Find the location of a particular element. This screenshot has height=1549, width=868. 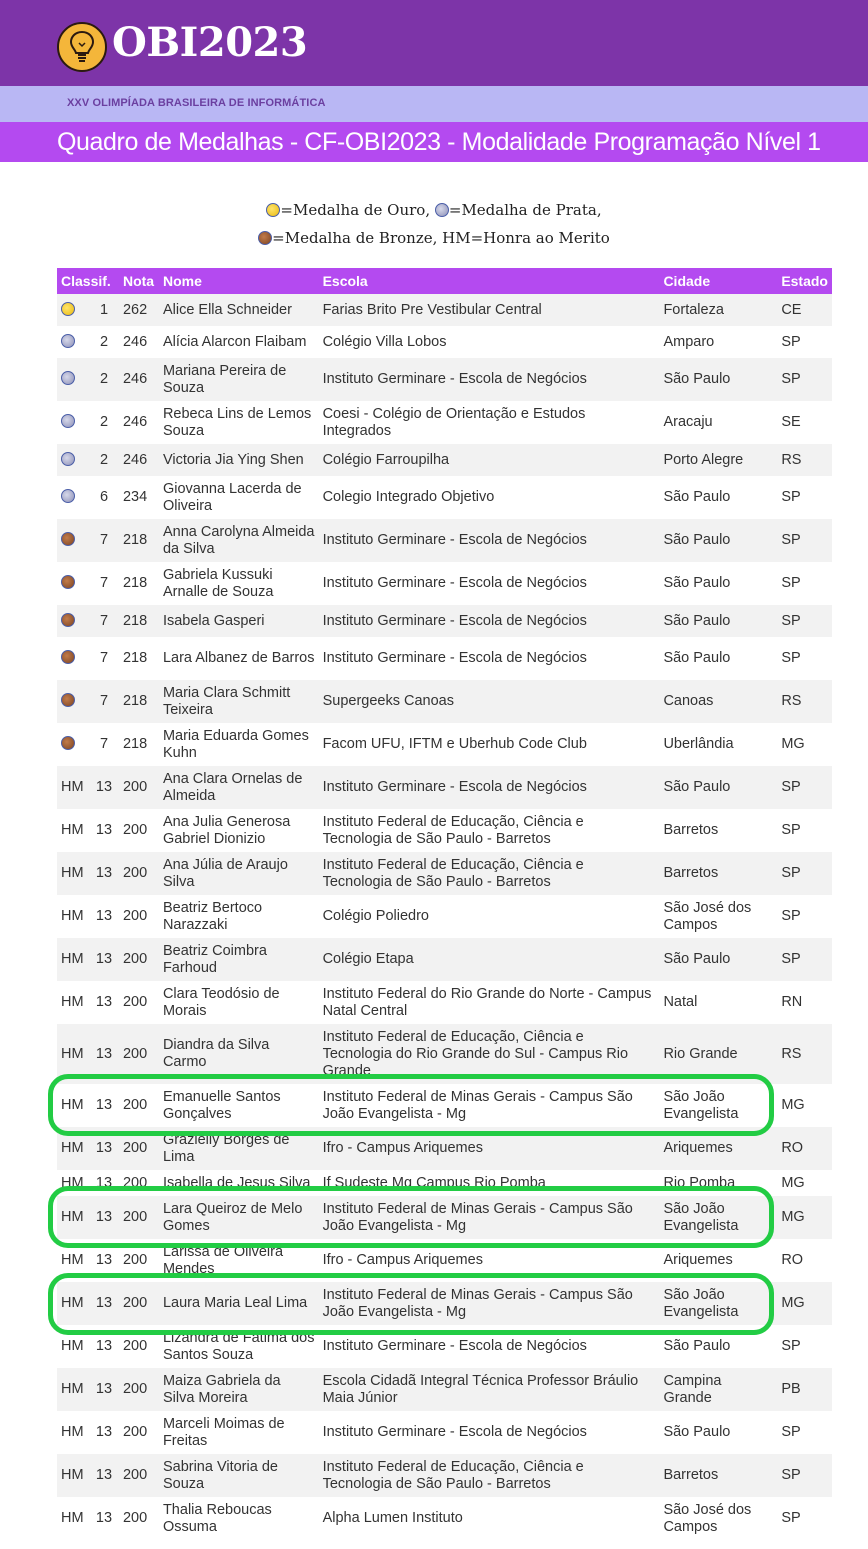

cell-nome: Alice Ella Schneider is located at coordinates (227, 309).